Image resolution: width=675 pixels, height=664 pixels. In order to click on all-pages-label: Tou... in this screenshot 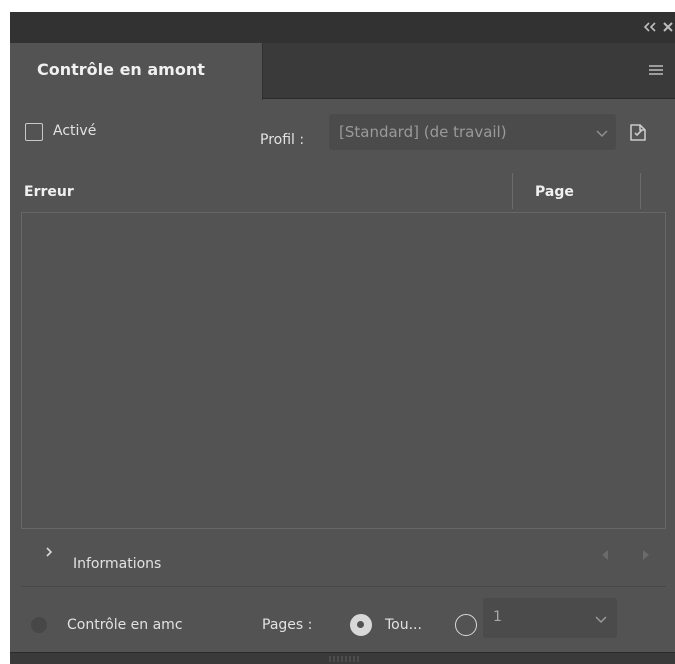, I will do `click(403, 625)`.